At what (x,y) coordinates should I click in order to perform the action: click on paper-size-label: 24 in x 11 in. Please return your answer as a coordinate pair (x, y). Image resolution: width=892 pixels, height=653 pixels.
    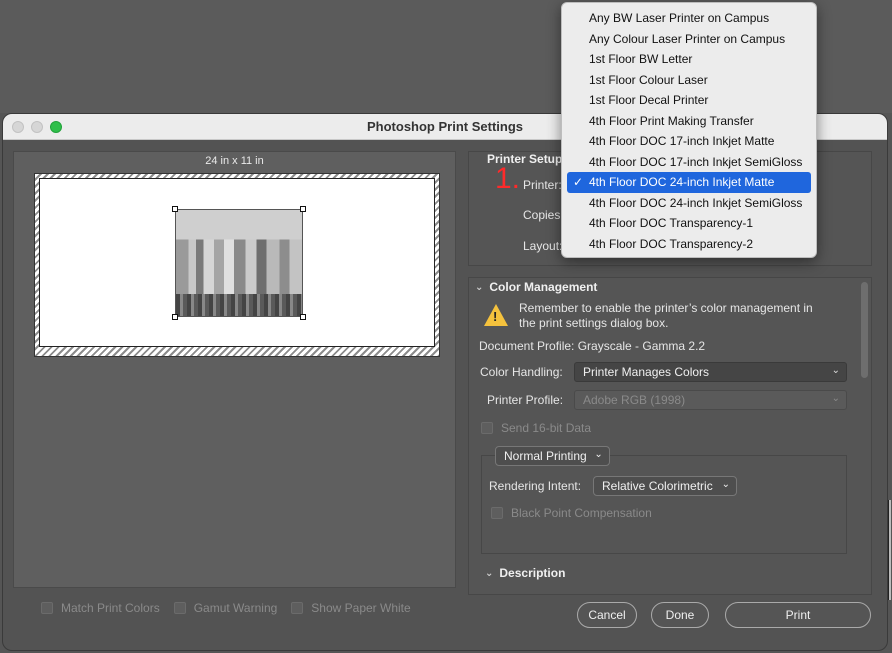
    Looking at the image, I should click on (234, 161).